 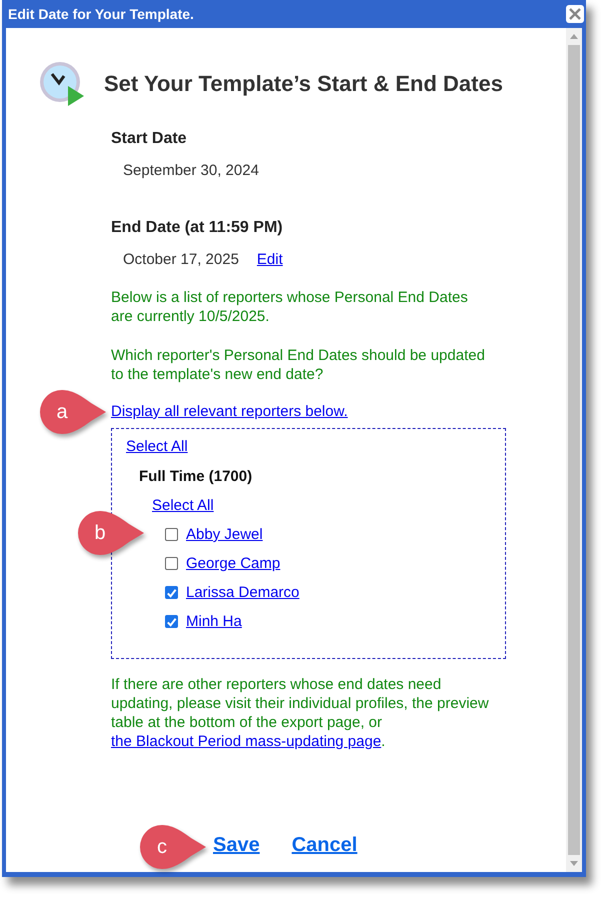 What do you see at coordinates (181, 259) in the screenshot?
I see `date-value: October 17, 2025` at bounding box center [181, 259].